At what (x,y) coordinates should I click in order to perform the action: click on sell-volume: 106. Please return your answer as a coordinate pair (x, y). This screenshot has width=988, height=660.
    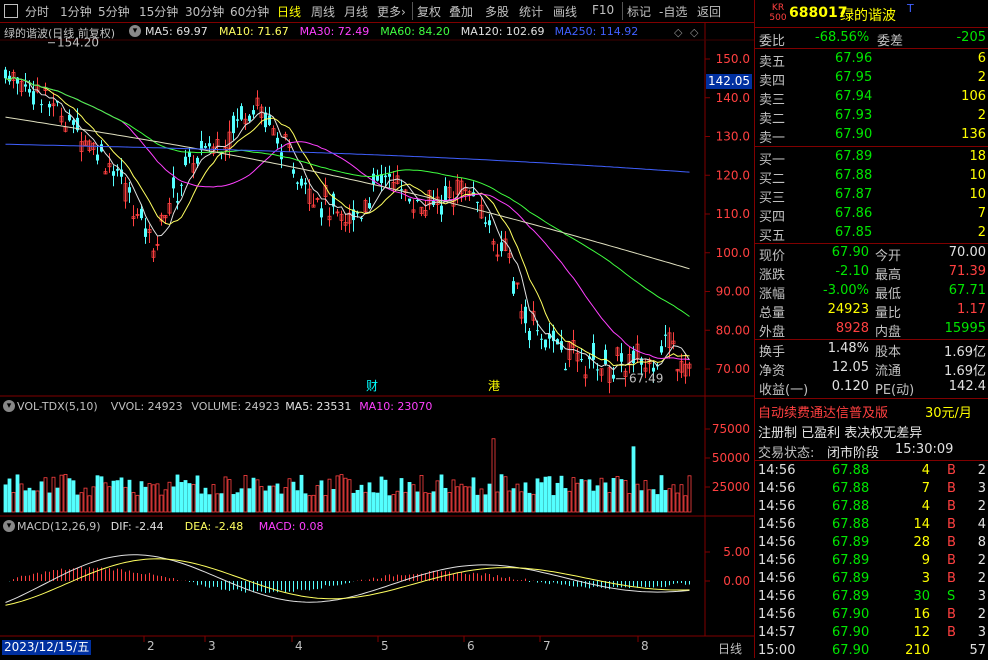
    Looking at the image, I should click on (973, 96).